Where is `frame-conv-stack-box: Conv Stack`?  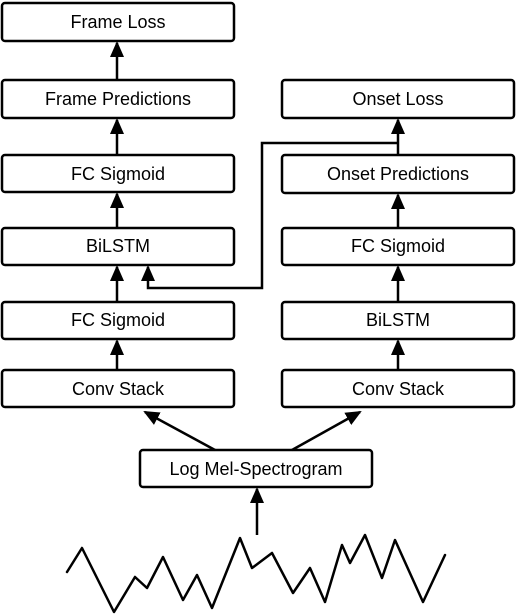 frame-conv-stack-box: Conv Stack is located at coordinates (118, 388).